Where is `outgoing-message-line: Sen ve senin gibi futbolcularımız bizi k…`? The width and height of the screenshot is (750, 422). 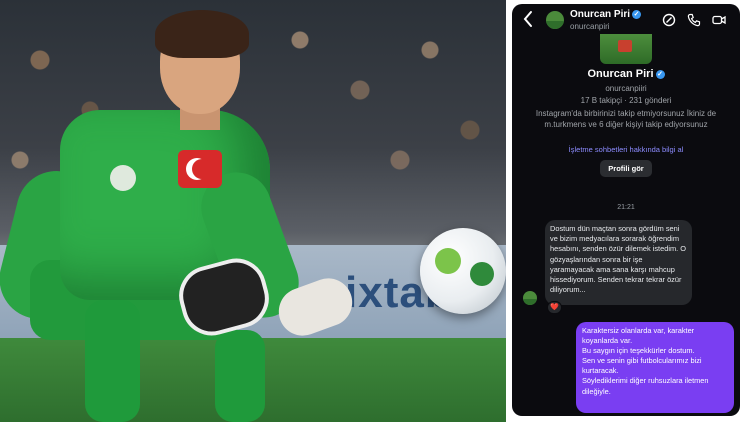
outgoing-message-line: Sen ve senin gibi futbolcularımız bizi k… is located at coordinates (642, 366).